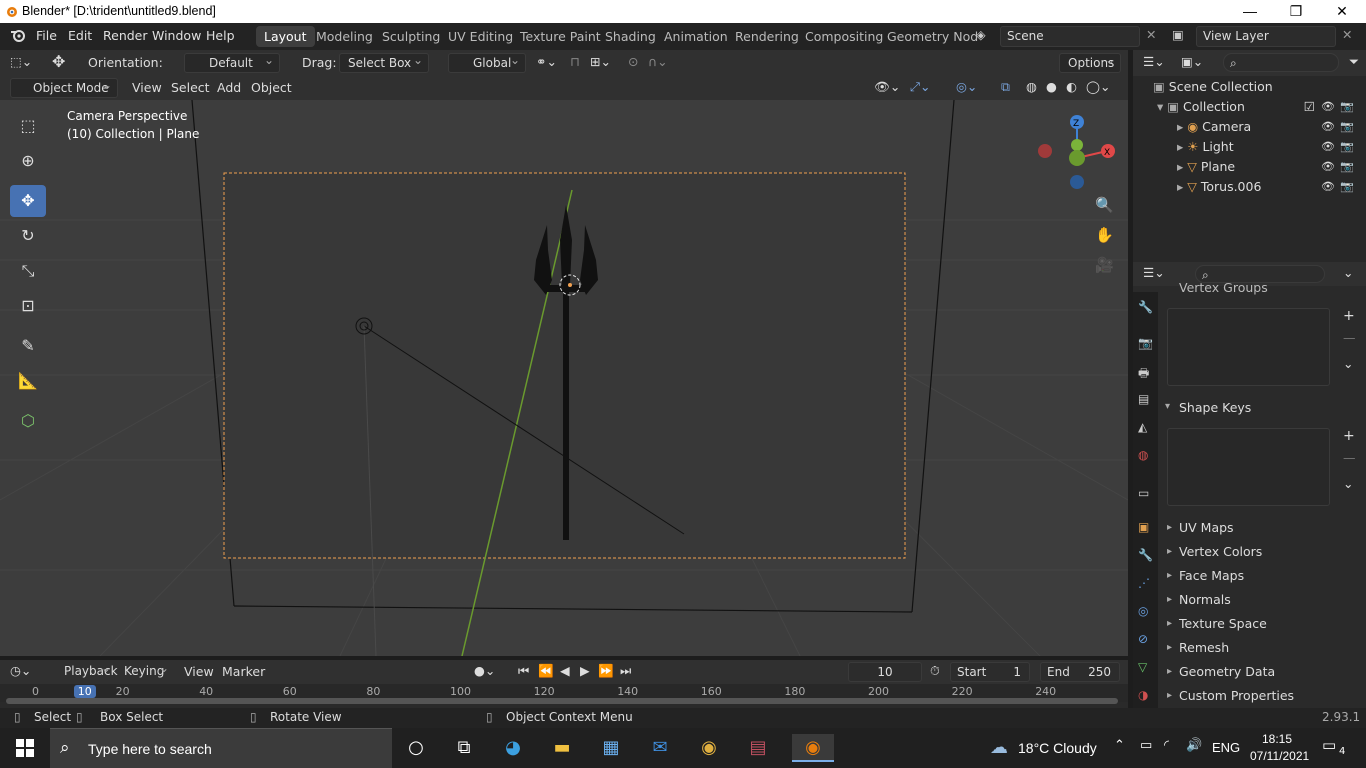 The image size is (1366, 768). What do you see at coordinates (1051, 86) in the screenshot?
I see `shading-solid-icon: ●` at bounding box center [1051, 86].